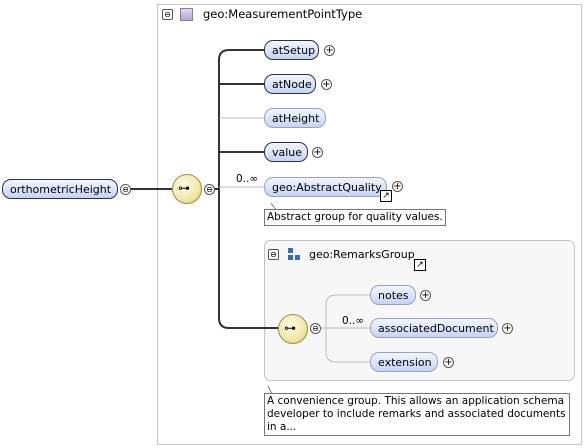  Describe the element at coordinates (326, 84) in the screenshot. I see `expand-atNode-button: +` at that location.